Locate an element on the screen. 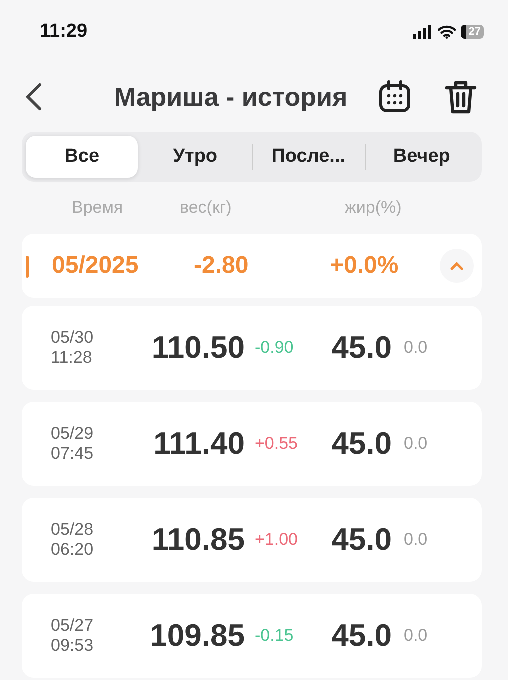 This screenshot has width=508, height=680. record-card: 05/27 09:53 109.85 -0.15 45.0 0.0 is located at coordinates (252, 636).